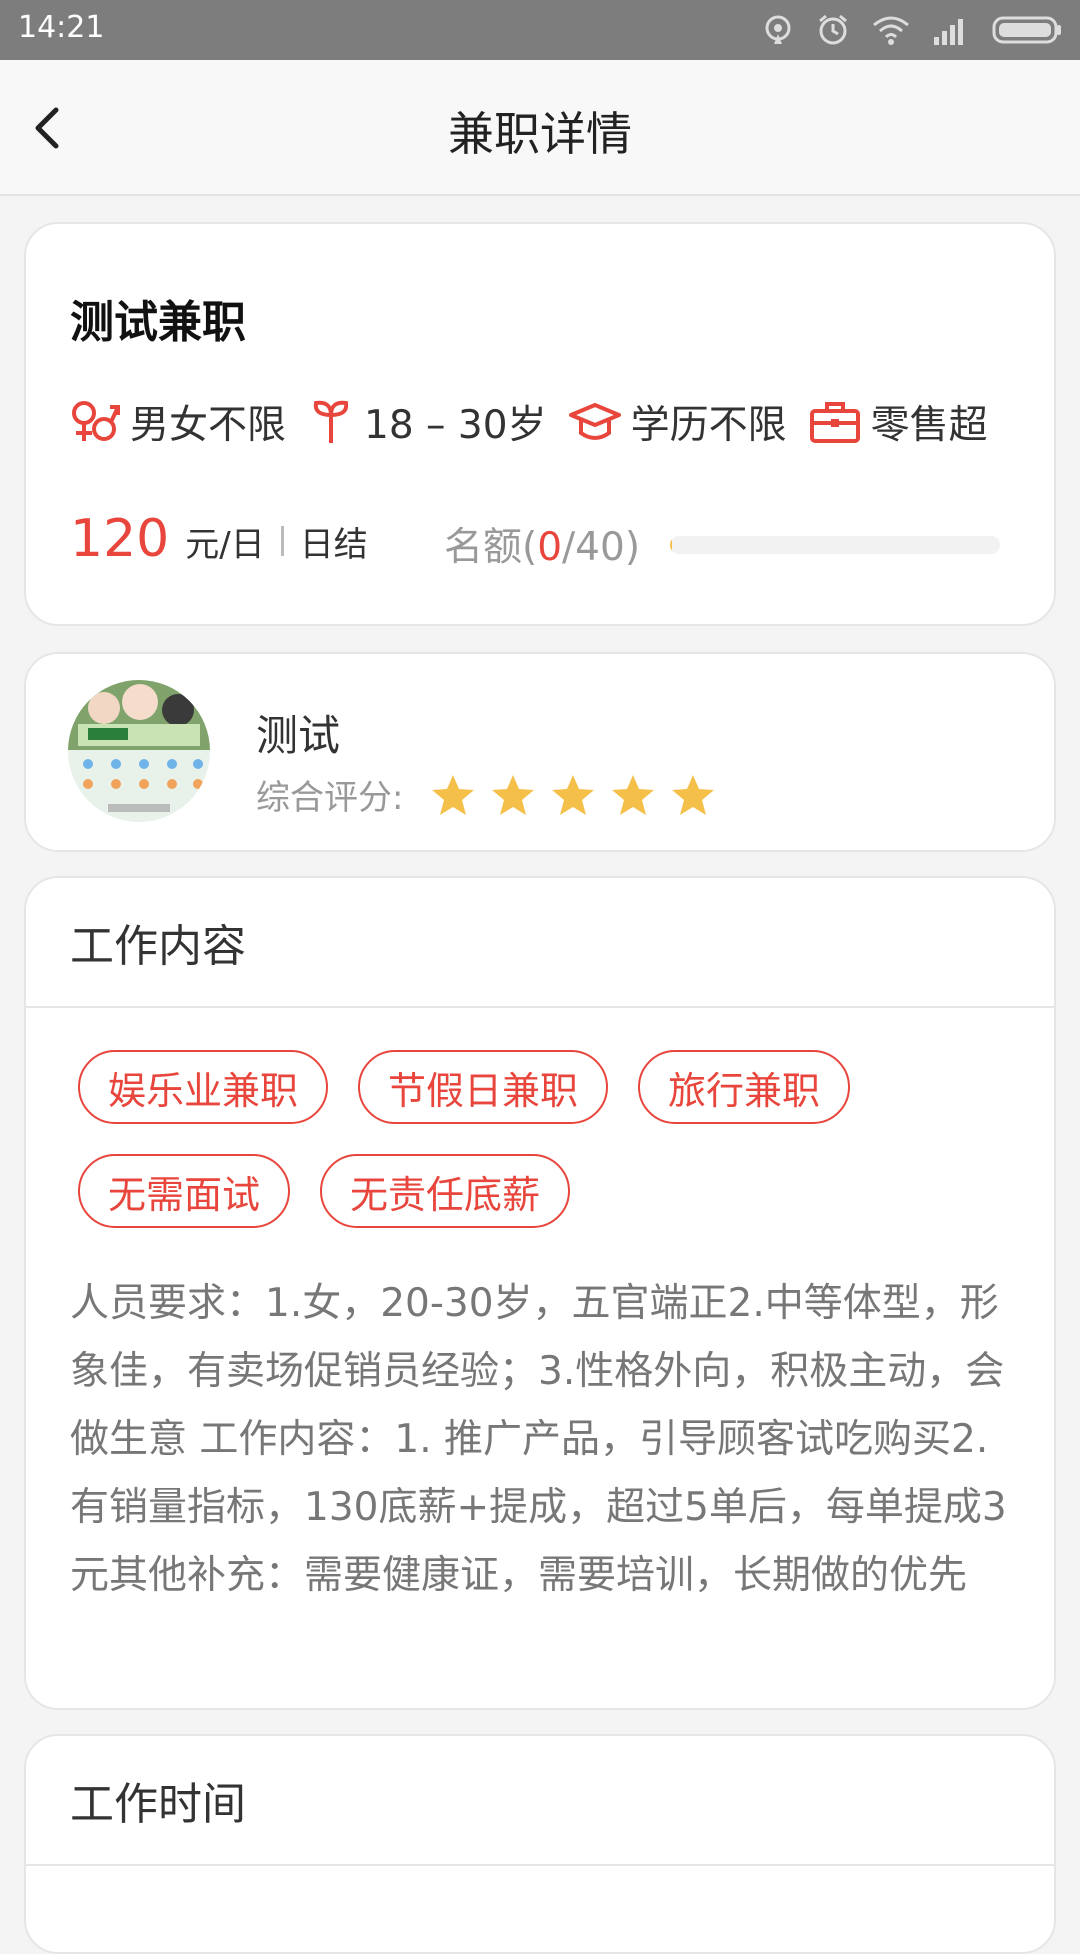 This screenshot has height=1954, width=1080. Describe the element at coordinates (298, 735) in the screenshot. I see `employer-name: 测试` at that location.